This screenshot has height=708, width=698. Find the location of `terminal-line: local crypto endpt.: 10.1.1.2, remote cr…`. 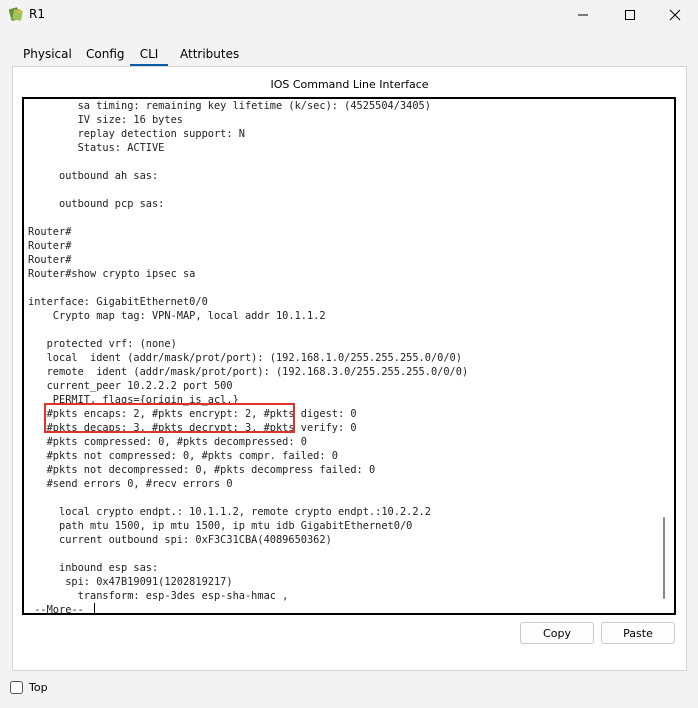

terminal-line: local crypto endpt.: 10.1.1.2, remote cr… is located at coordinates (229, 512).